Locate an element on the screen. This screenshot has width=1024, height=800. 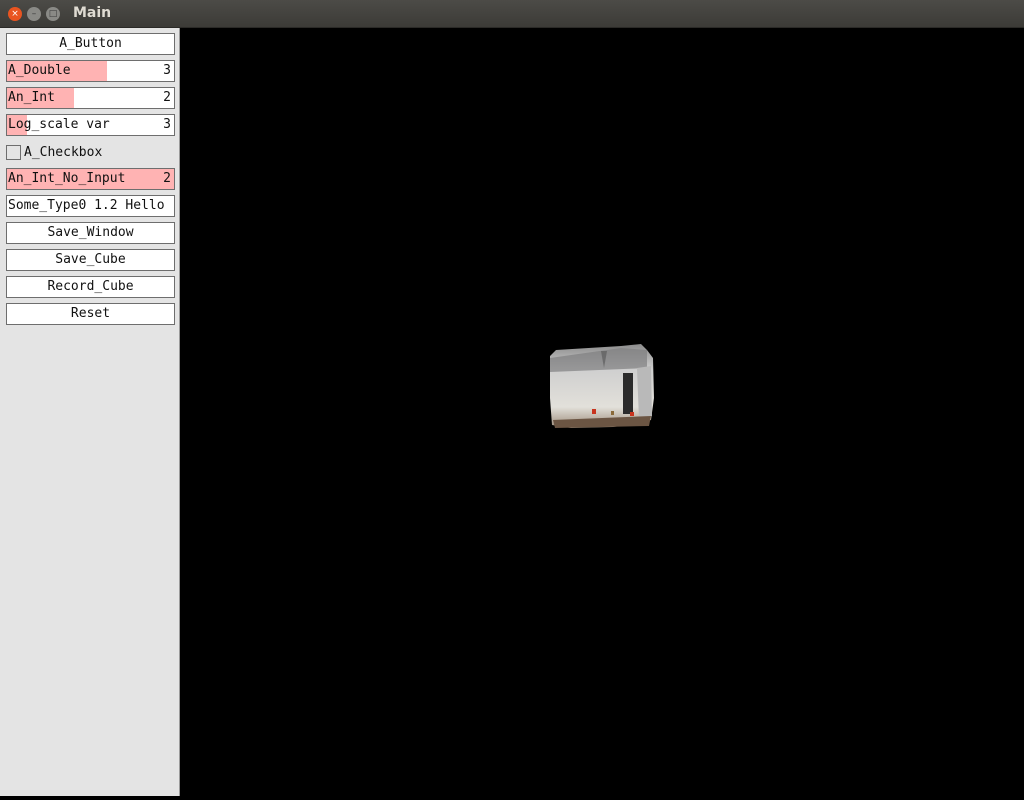
reset-button: Reset is located at coordinates (90, 314).